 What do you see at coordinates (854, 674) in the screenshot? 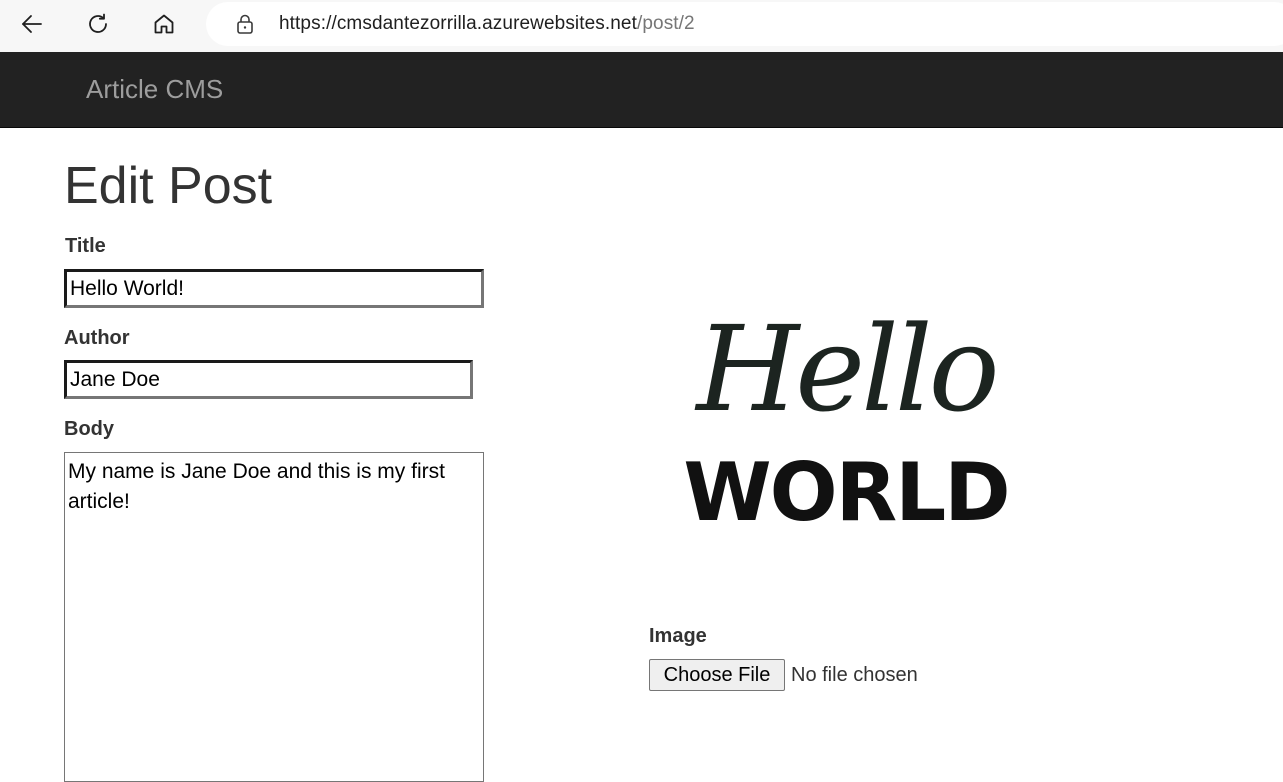
I see `file-status: No file chosen` at bounding box center [854, 674].